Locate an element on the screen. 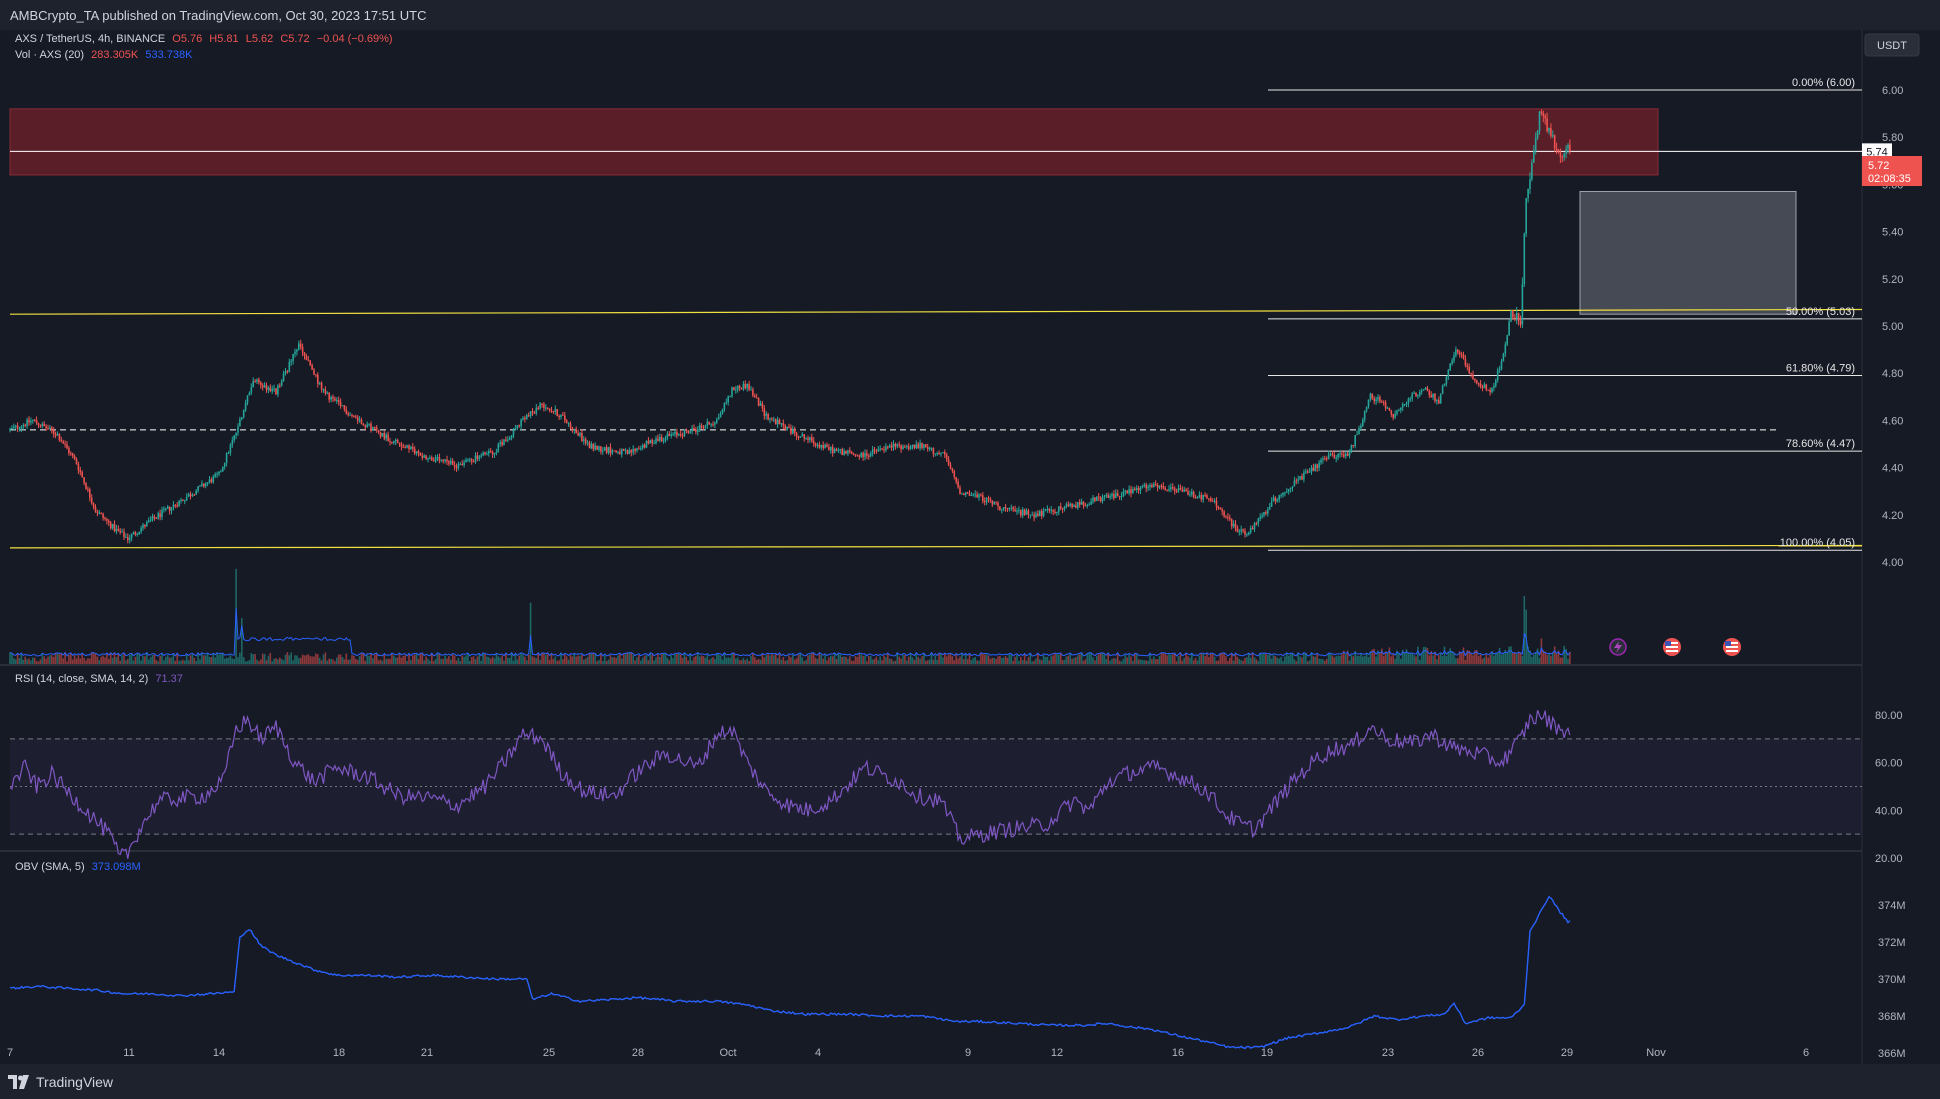 The height and width of the screenshot is (1099, 1940). tradingview-logo: TradingView is located at coordinates (60, 1082).